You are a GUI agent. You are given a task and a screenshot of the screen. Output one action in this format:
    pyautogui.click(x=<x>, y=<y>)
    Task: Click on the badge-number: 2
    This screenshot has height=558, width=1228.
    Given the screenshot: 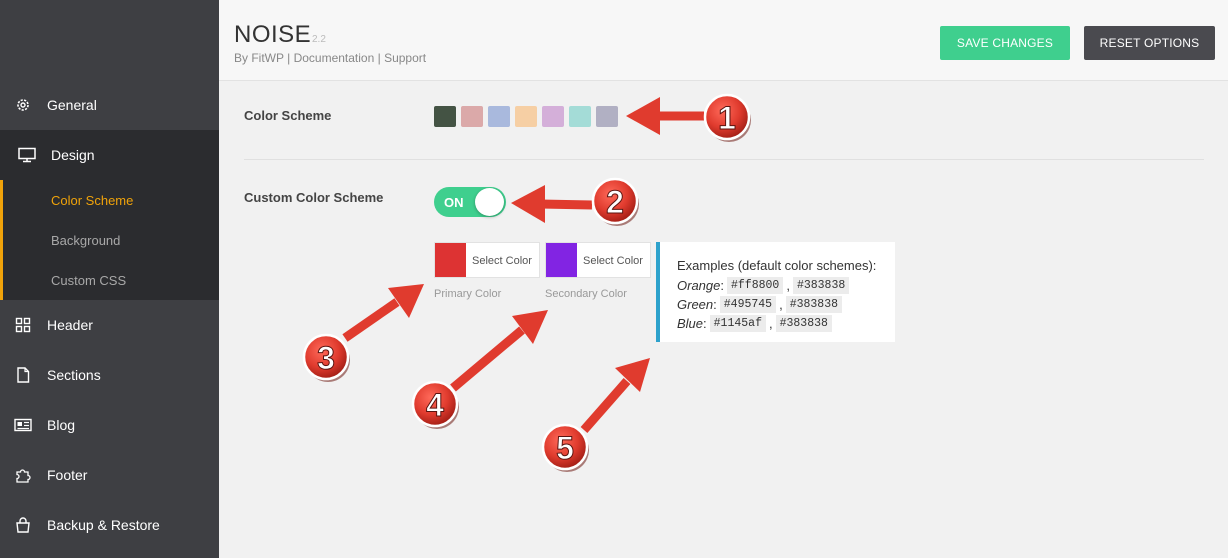 What is the action you would take?
    pyautogui.click(x=615, y=202)
    